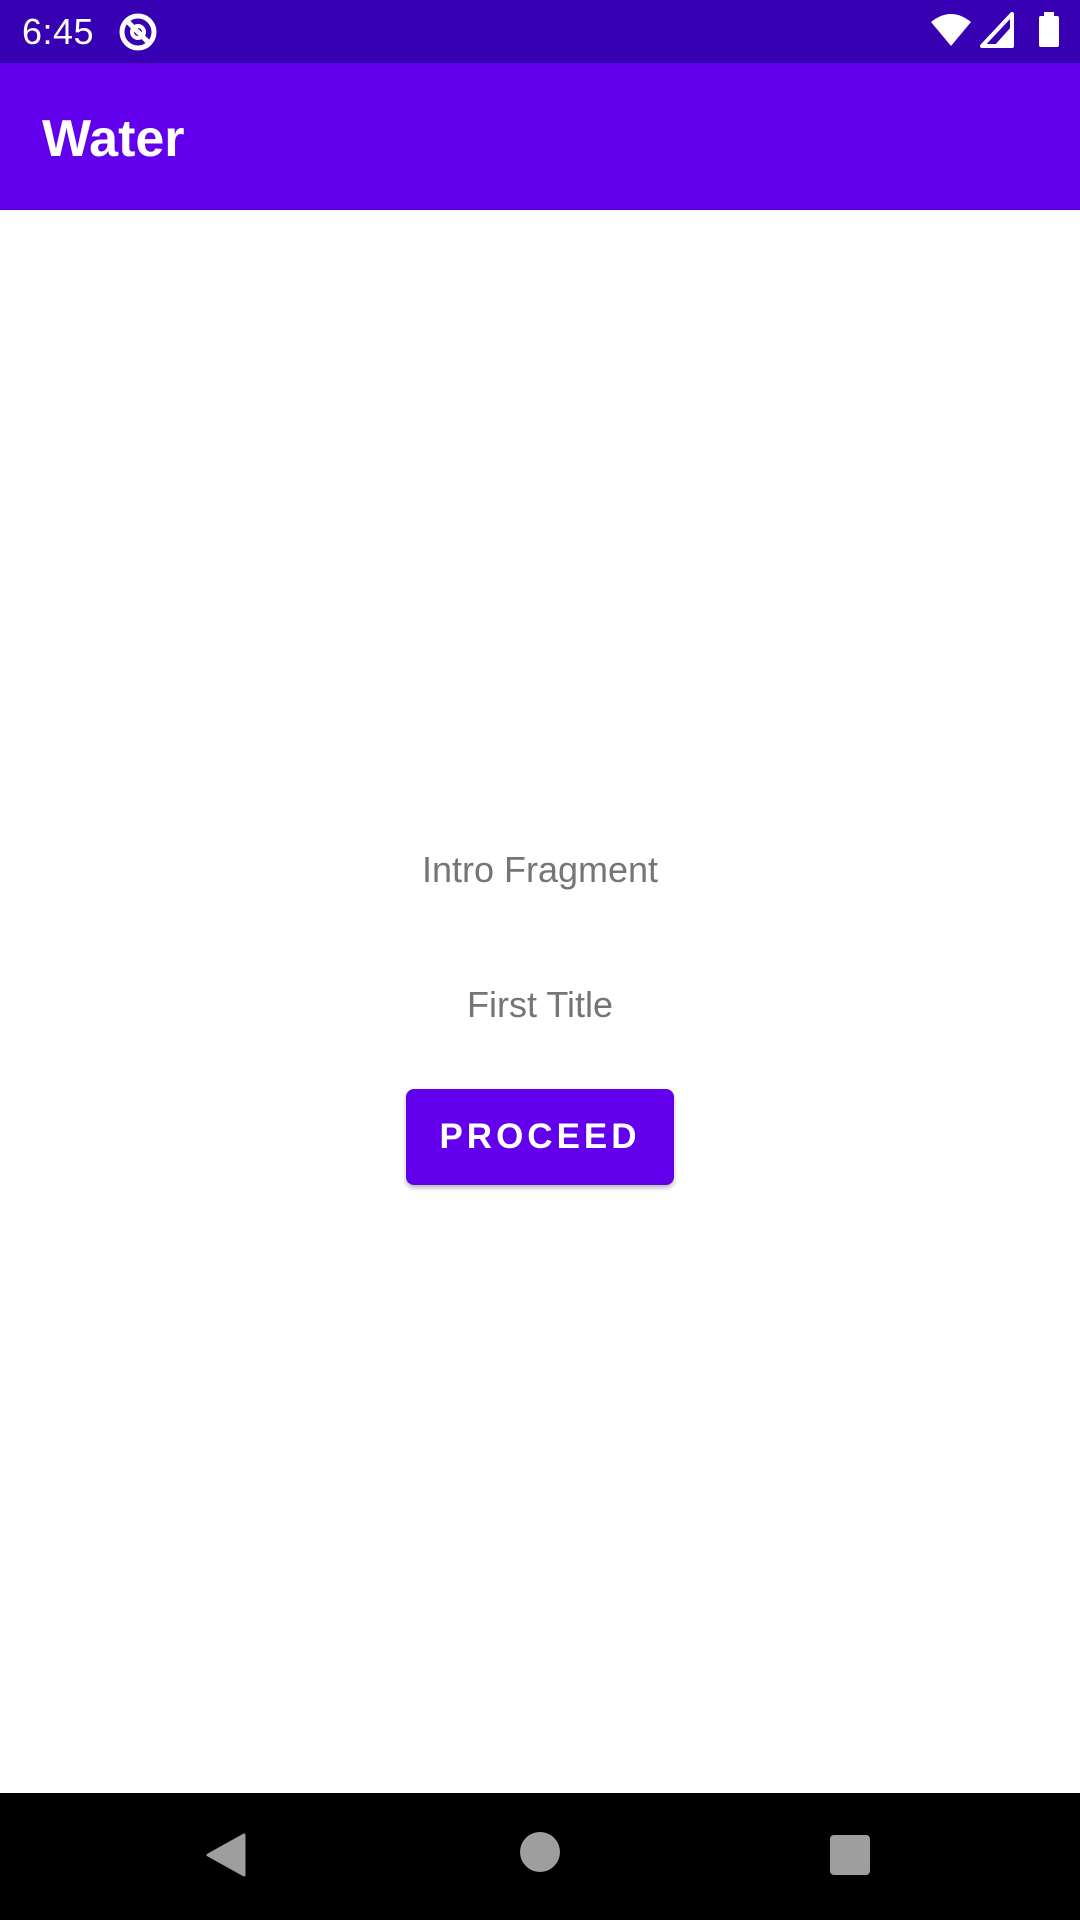 The height and width of the screenshot is (1920, 1080). What do you see at coordinates (58, 31) in the screenshot?
I see `status-time: 6:45` at bounding box center [58, 31].